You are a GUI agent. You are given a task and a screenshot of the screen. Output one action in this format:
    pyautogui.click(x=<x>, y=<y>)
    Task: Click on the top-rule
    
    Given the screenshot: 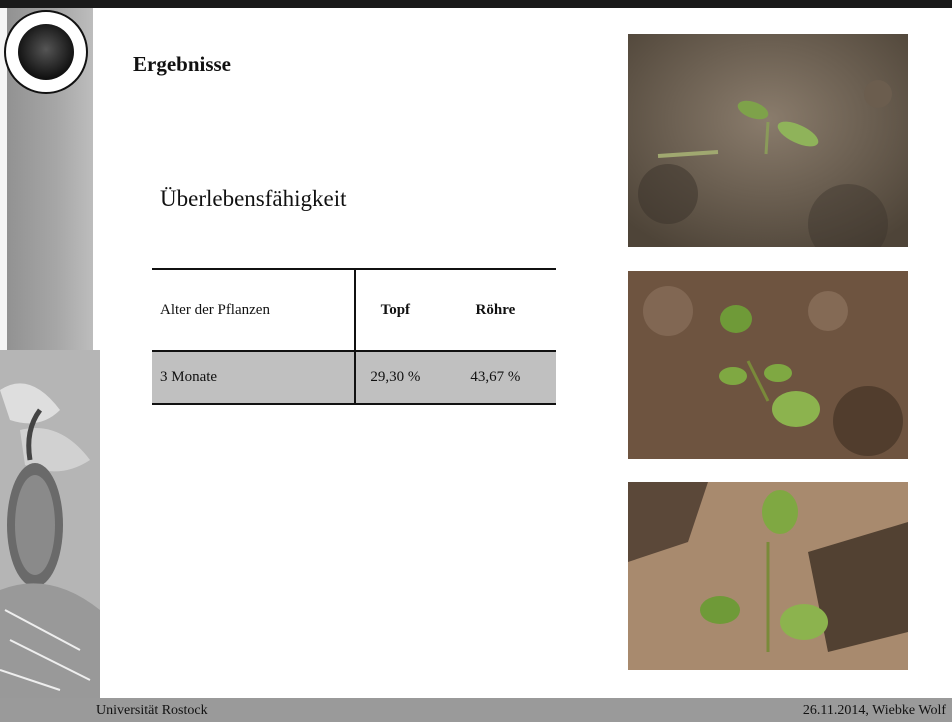 What is the action you would take?
    pyautogui.click(x=476, y=4)
    